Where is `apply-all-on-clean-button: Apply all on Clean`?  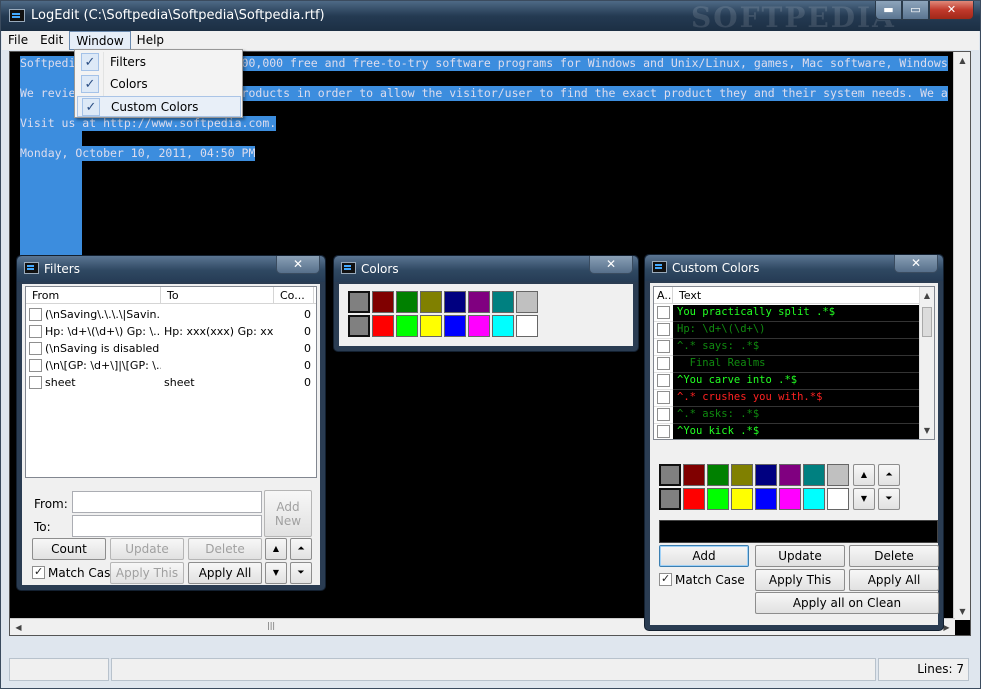 apply-all-on-clean-button: Apply all on Clean is located at coordinates (847, 603).